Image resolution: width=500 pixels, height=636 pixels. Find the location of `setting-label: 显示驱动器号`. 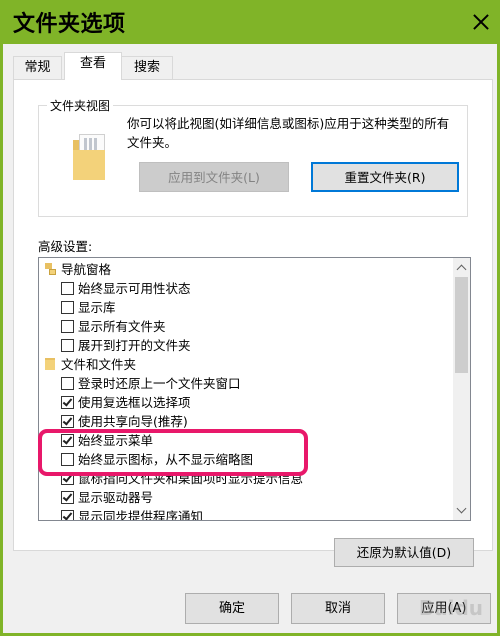

setting-label: 显示驱动器号 is located at coordinates (116, 497).